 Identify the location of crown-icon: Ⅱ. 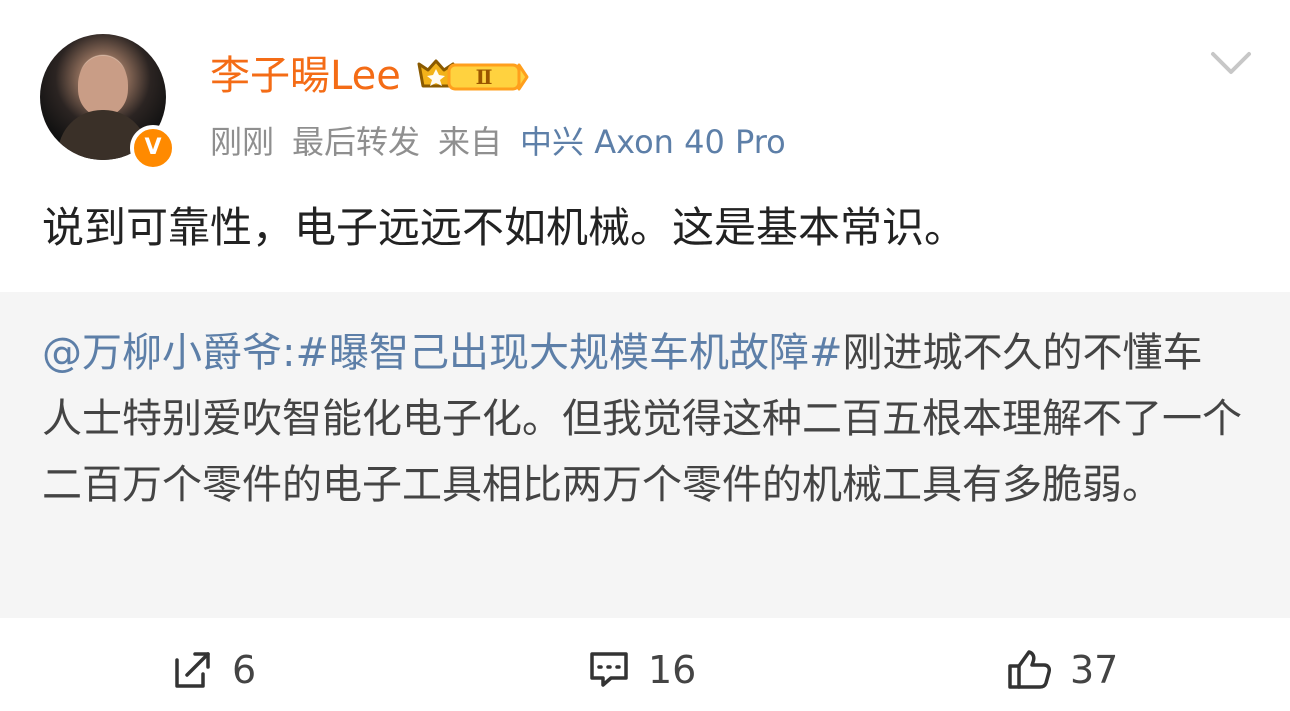
(473, 75).